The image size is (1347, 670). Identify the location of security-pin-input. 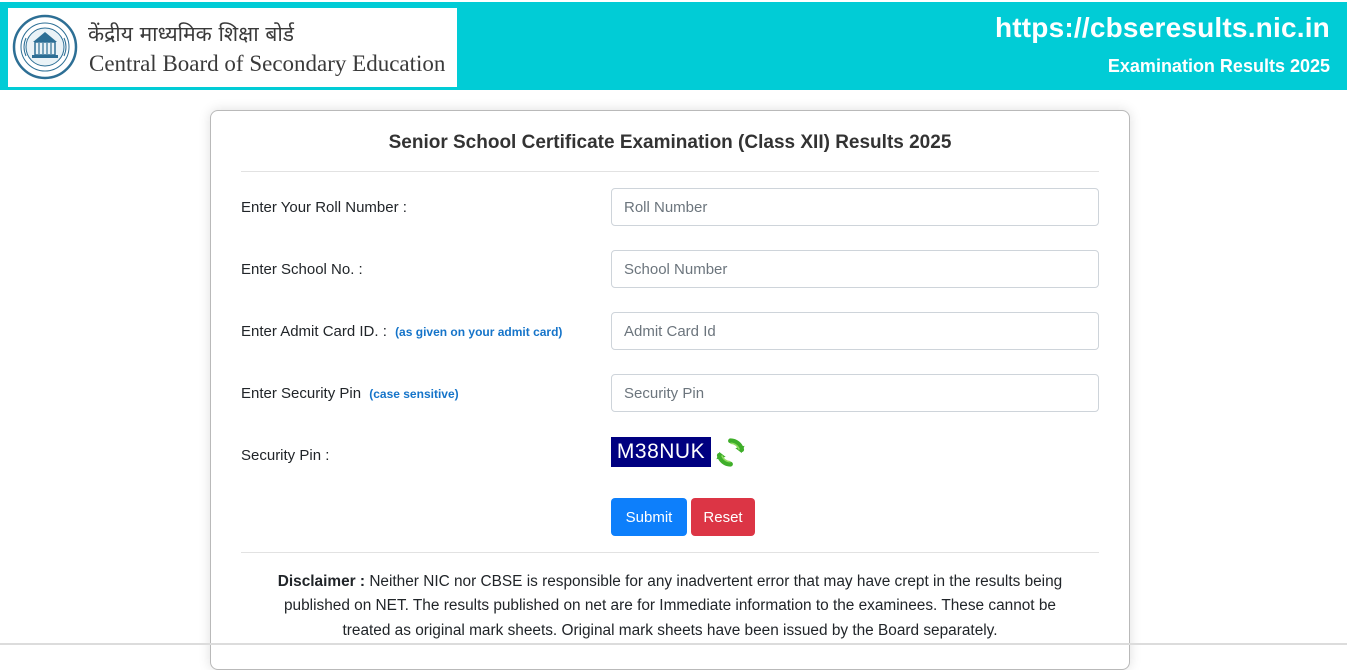
(855, 393).